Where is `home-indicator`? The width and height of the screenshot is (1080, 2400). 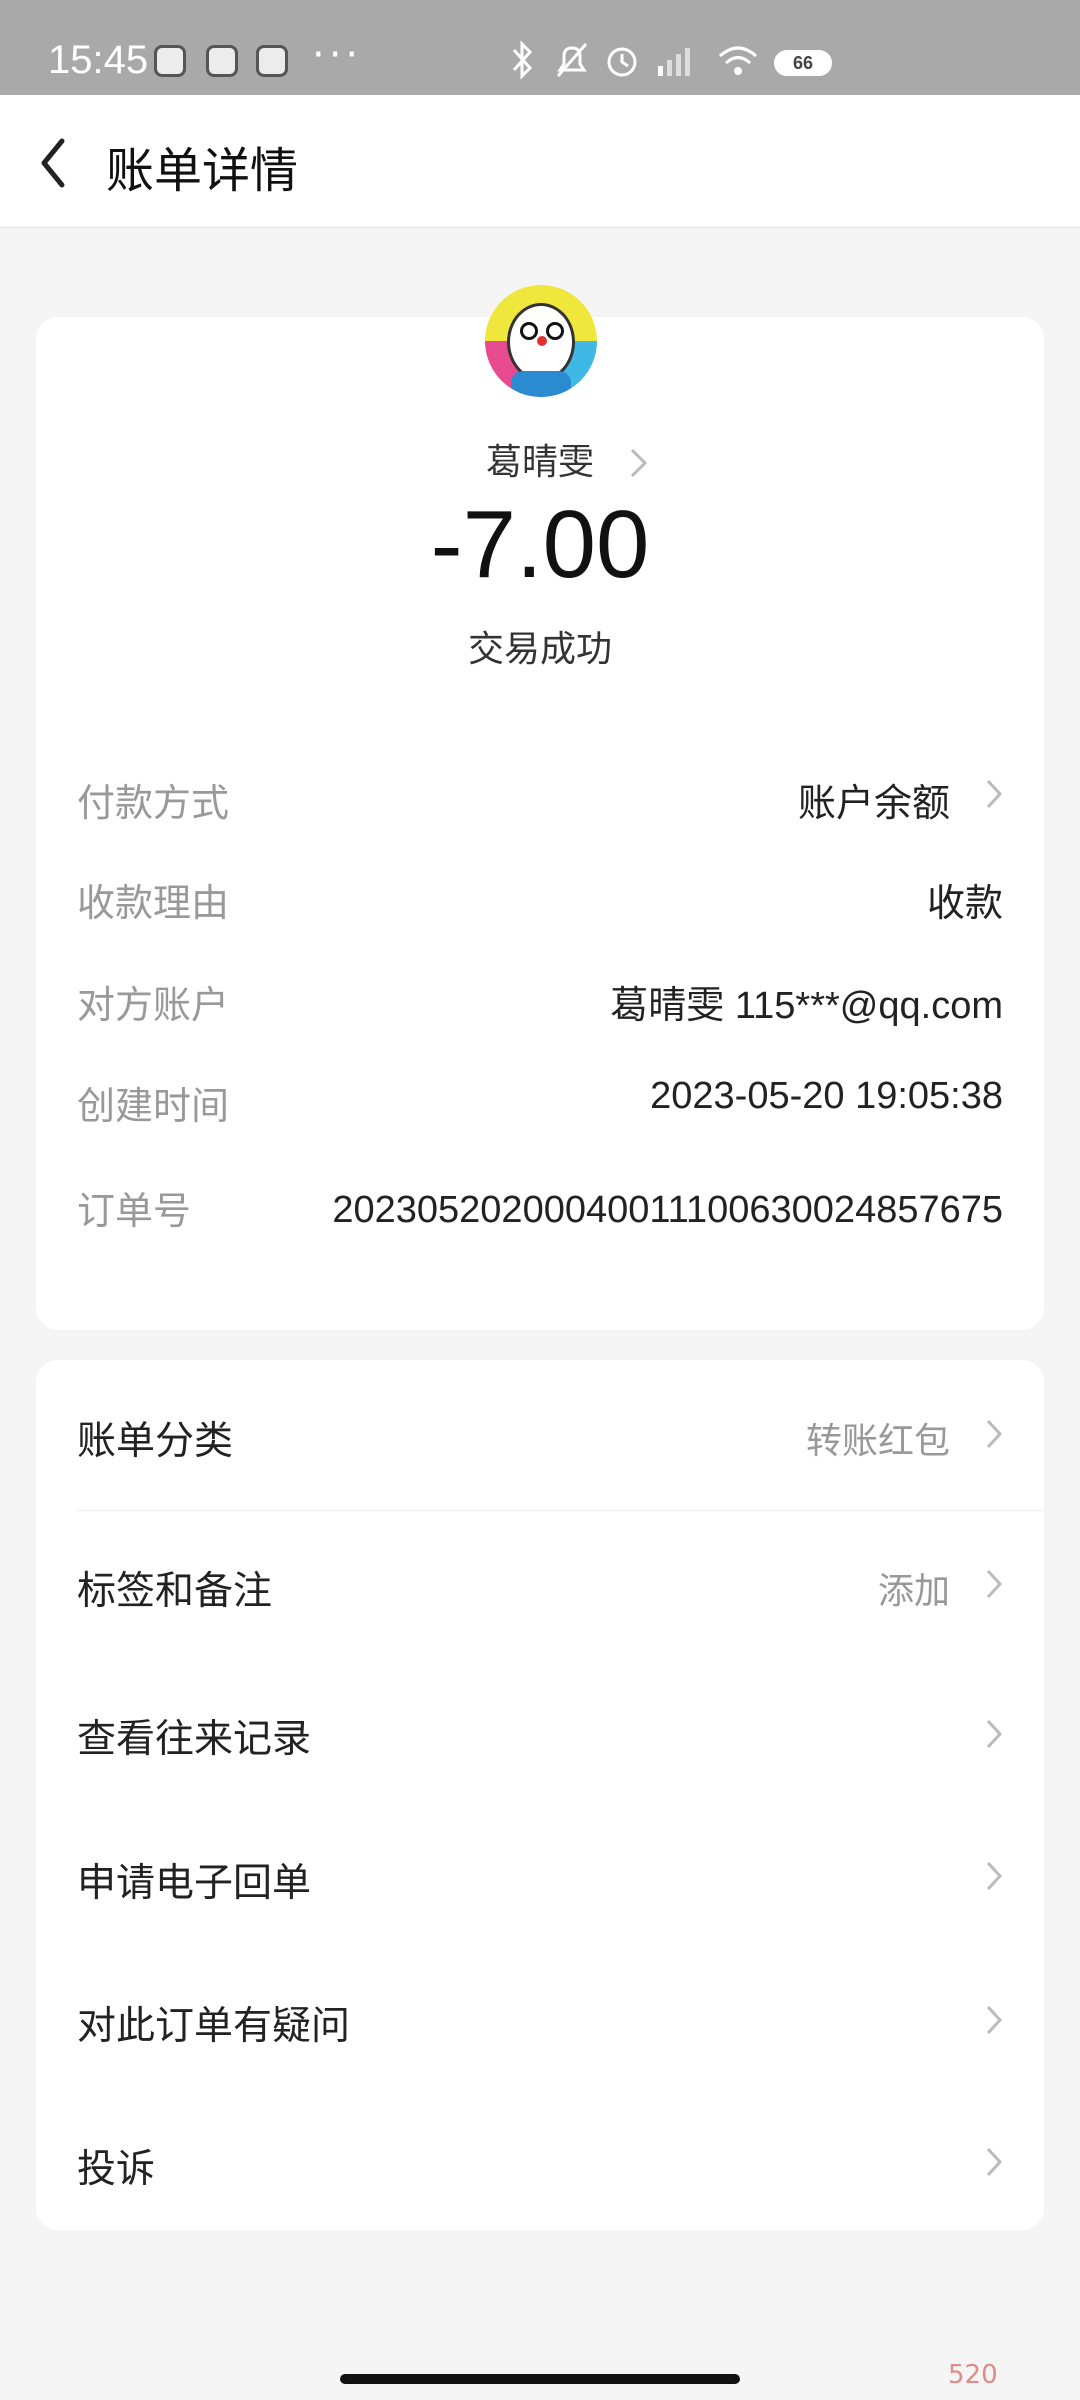
home-indicator is located at coordinates (540, 2379).